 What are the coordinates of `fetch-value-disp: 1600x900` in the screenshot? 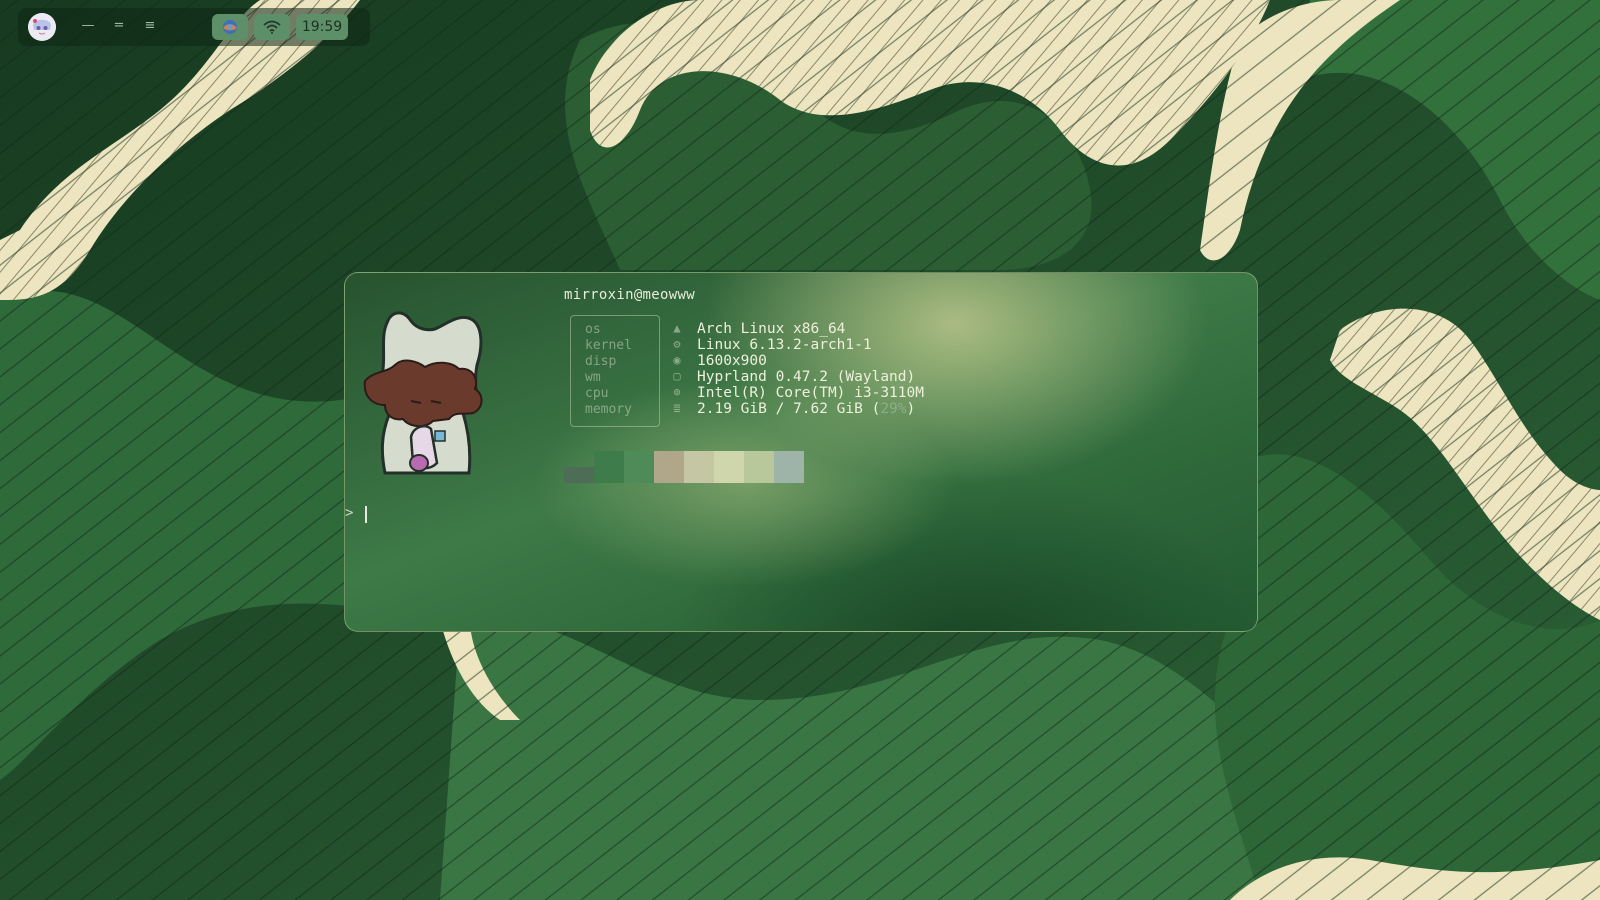 It's located at (732, 361).